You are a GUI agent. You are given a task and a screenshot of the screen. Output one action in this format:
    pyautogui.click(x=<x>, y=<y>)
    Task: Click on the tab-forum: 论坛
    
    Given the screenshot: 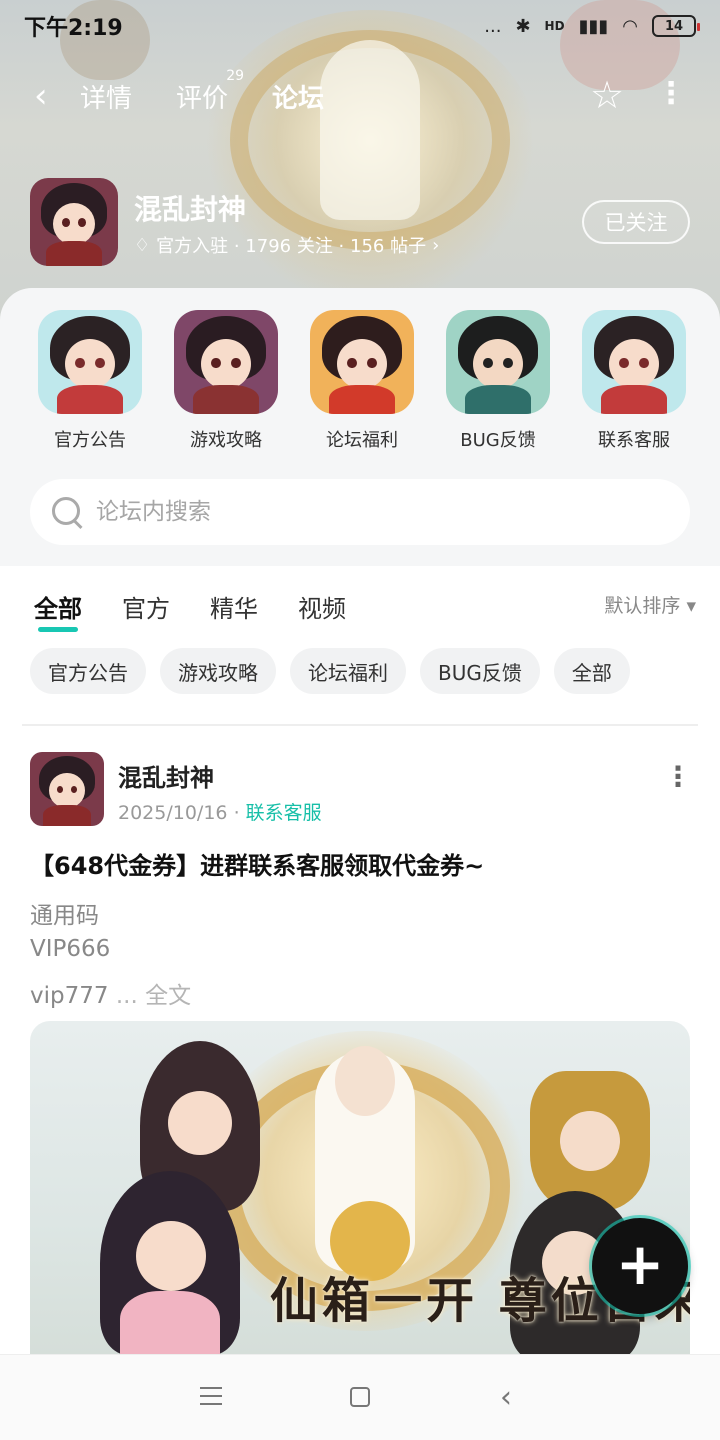 What is the action you would take?
    pyautogui.click(x=298, y=96)
    